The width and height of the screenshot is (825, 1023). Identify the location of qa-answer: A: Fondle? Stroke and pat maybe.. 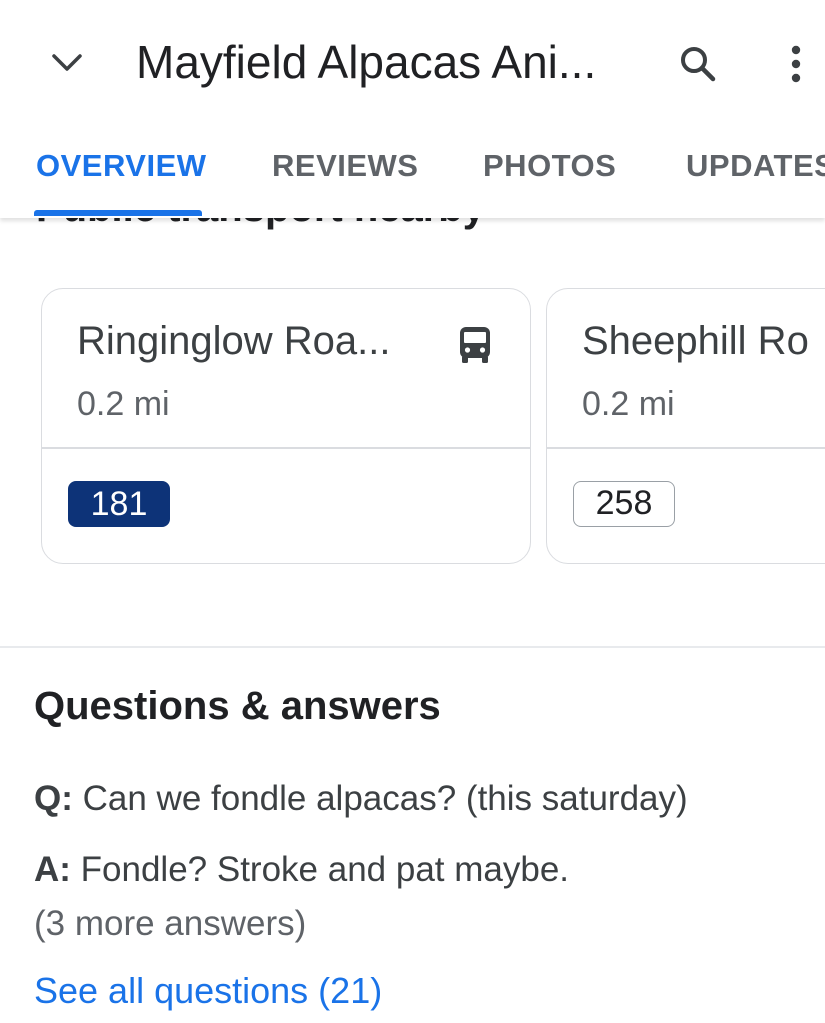
(301, 870).